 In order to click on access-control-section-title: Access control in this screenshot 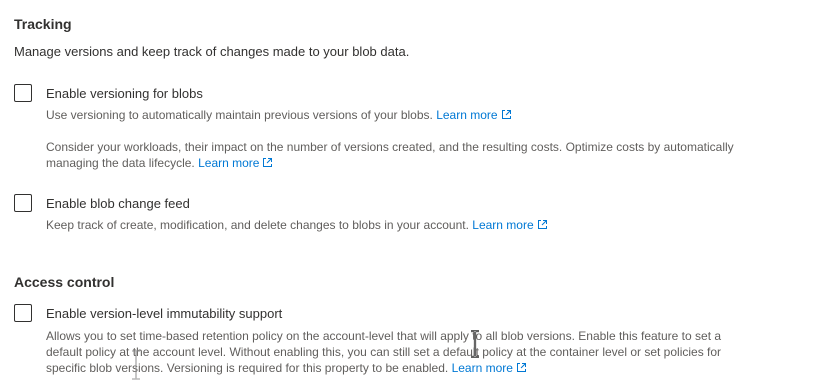, I will do `click(64, 282)`.